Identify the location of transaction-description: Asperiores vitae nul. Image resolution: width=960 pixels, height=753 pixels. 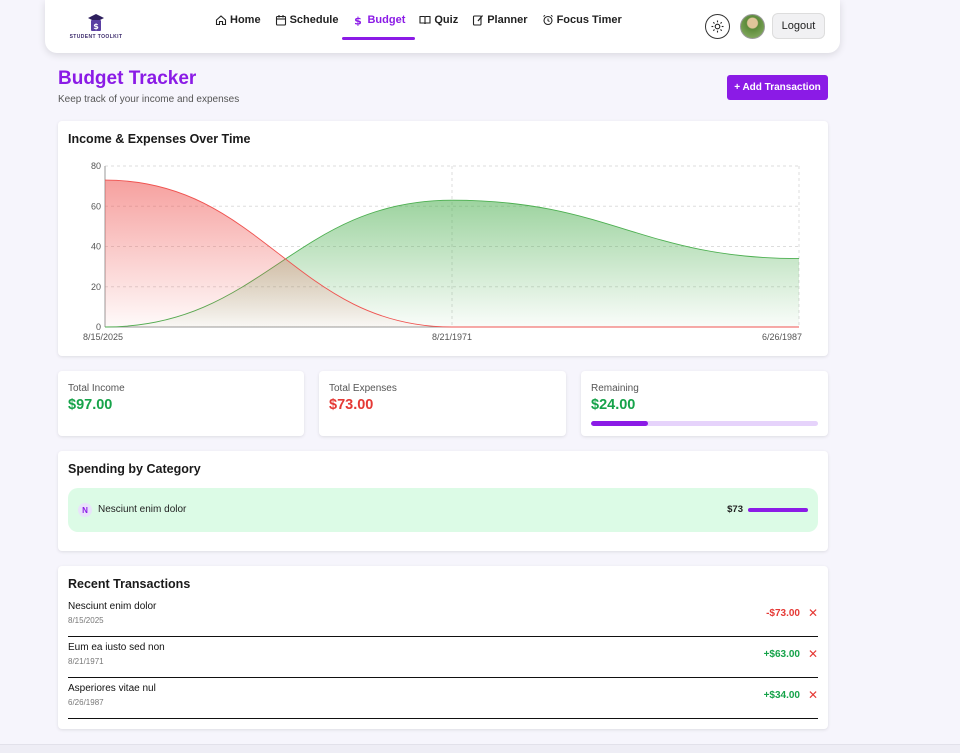
(112, 688).